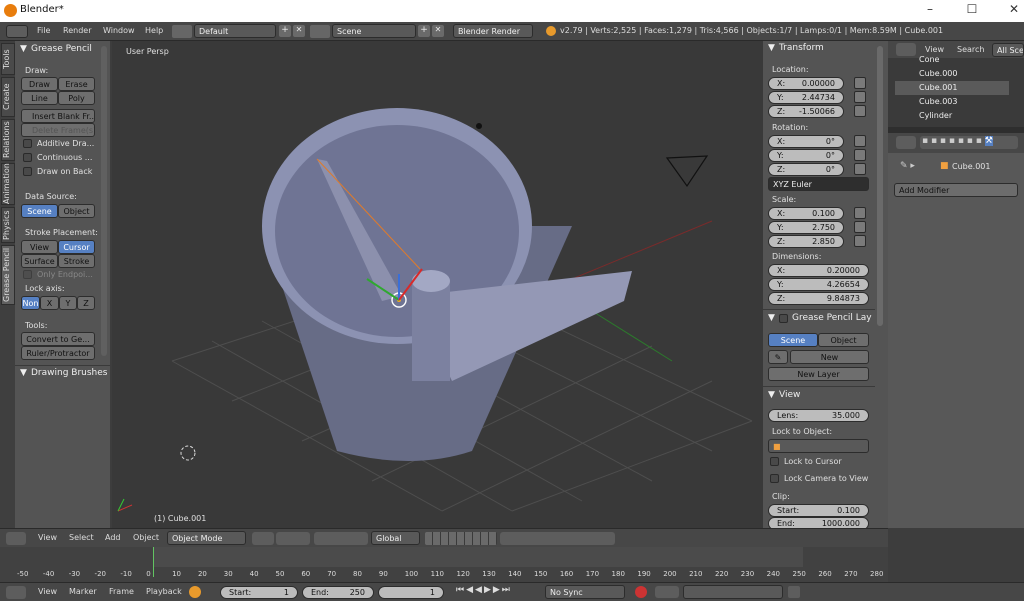 The height and width of the screenshot is (601, 1024). Describe the element at coordinates (83, 591) in the screenshot. I see `timeline-menu-marker: Marker` at that location.